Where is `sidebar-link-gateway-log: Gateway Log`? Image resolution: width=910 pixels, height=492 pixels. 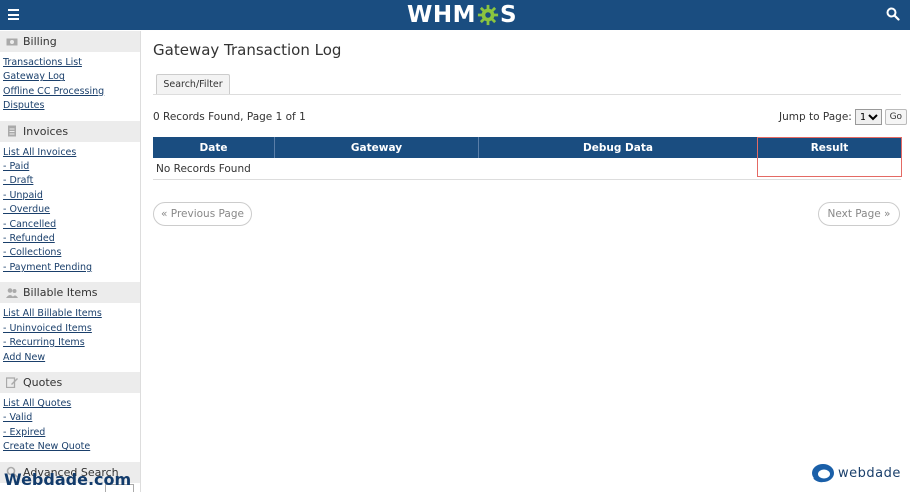 sidebar-link-gateway-log: Gateway Log is located at coordinates (71, 77).